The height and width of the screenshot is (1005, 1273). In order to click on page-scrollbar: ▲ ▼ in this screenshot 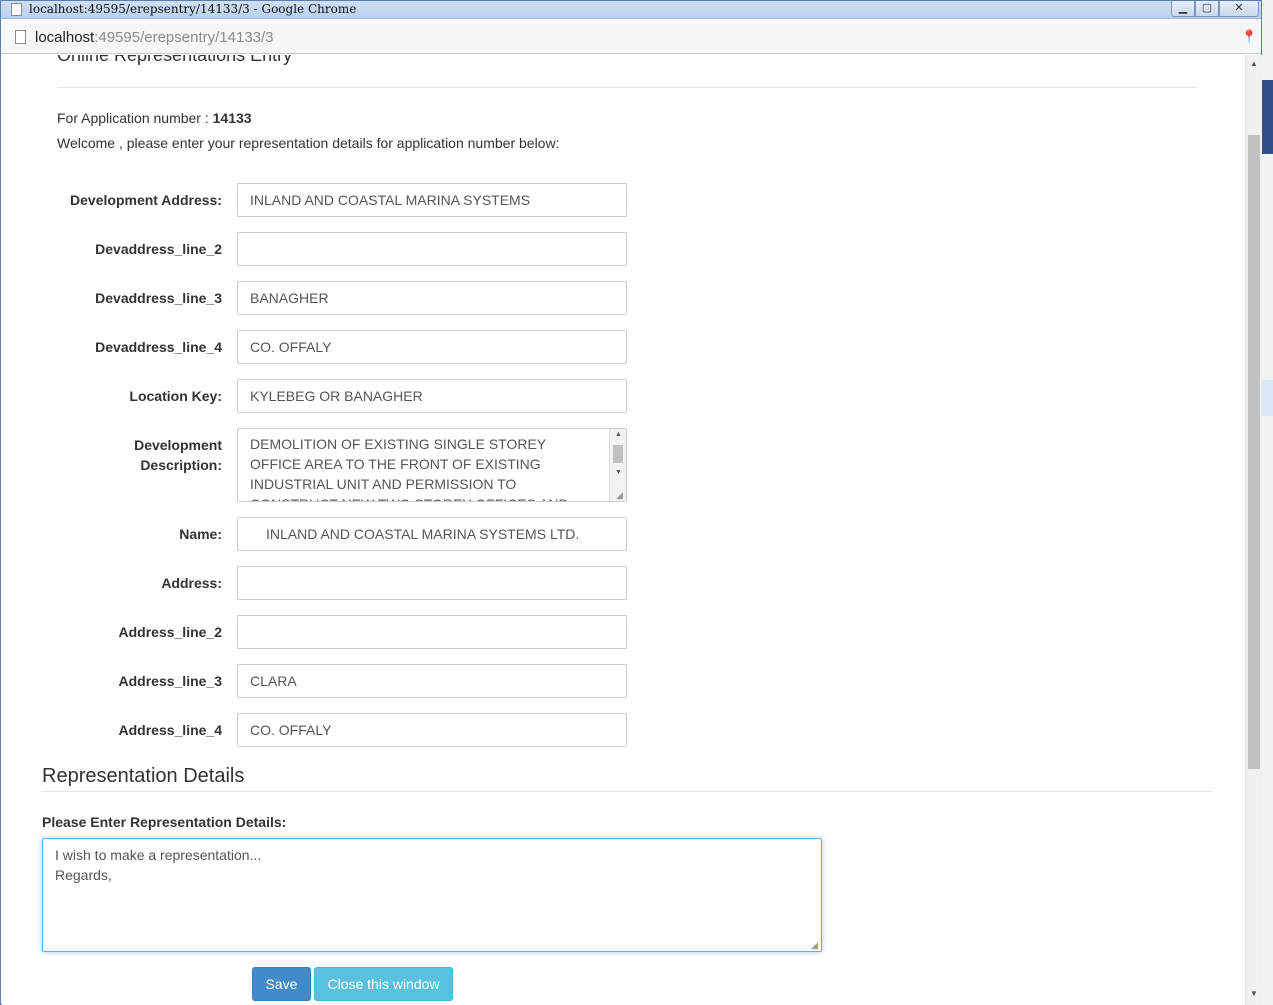, I will do `click(1253, 530)`.